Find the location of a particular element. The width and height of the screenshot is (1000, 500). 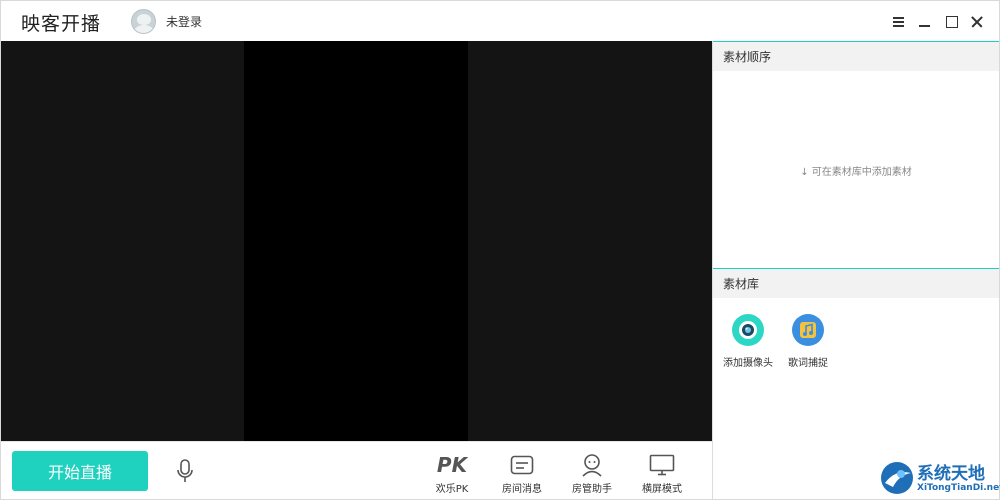

monitor-icon is located at coordinates (662, 465).